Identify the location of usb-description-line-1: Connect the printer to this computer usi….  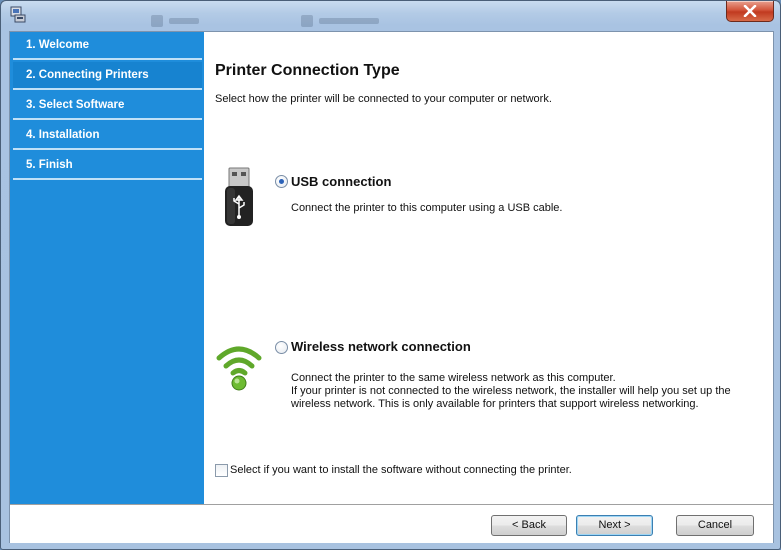
(427, 208).